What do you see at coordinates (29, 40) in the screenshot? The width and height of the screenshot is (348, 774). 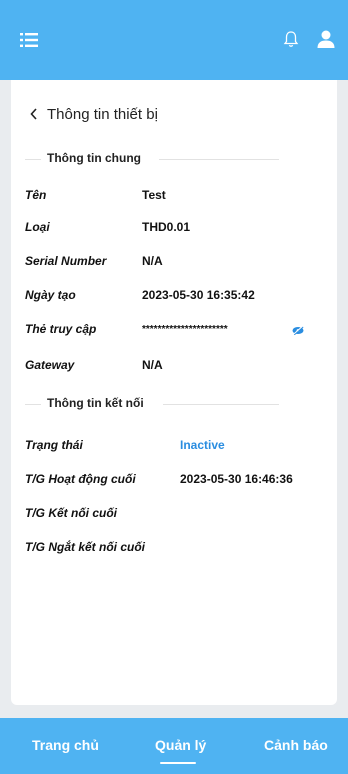 I see `menu-icon` at bounding box center [29, 40].